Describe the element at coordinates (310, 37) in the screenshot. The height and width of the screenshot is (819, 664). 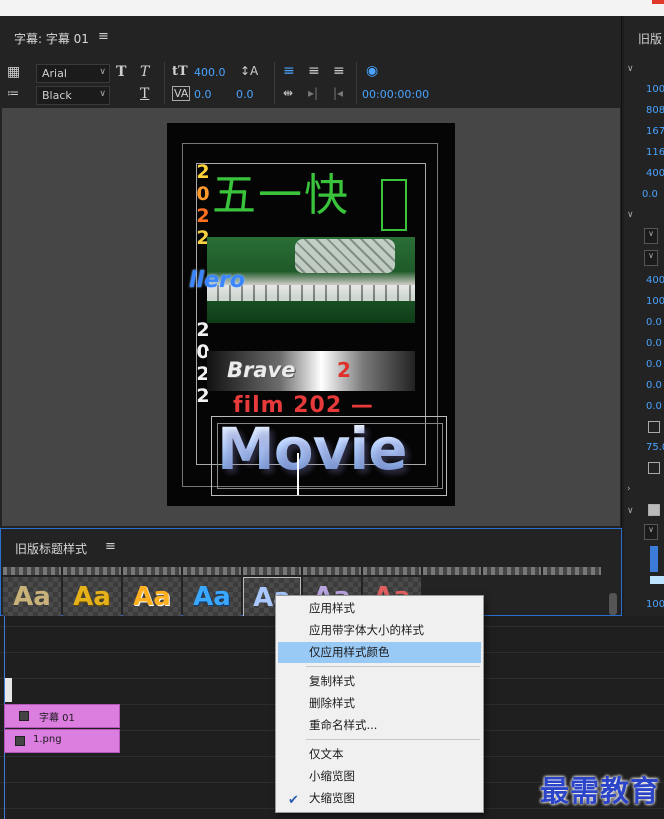
I see `panel-header: 字幕: 字幕 01 ≡` at that location.